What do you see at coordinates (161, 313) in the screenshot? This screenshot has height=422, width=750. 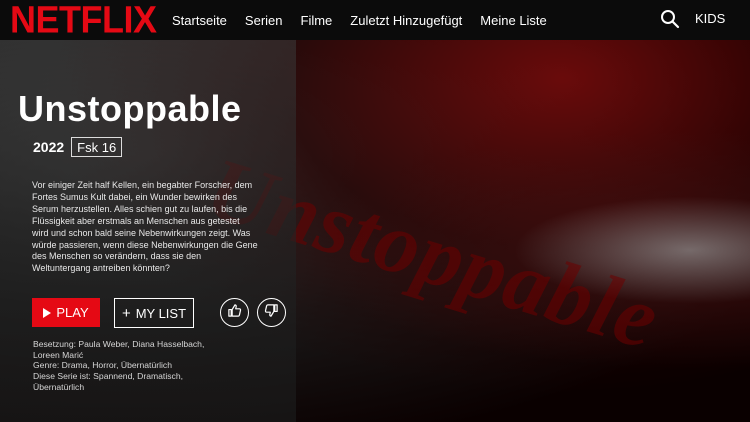 I see `my-list-button-label: MY LIST` at bounding box center [161, 313].